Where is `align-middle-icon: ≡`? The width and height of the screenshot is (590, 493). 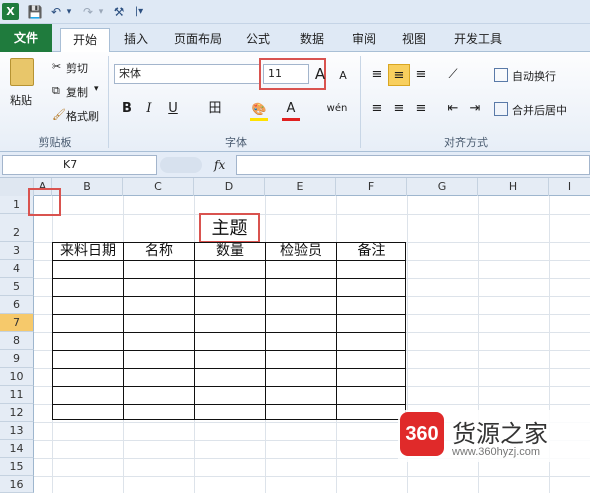 align-middle-icon: ≡ is located at coordinates (399, 75).